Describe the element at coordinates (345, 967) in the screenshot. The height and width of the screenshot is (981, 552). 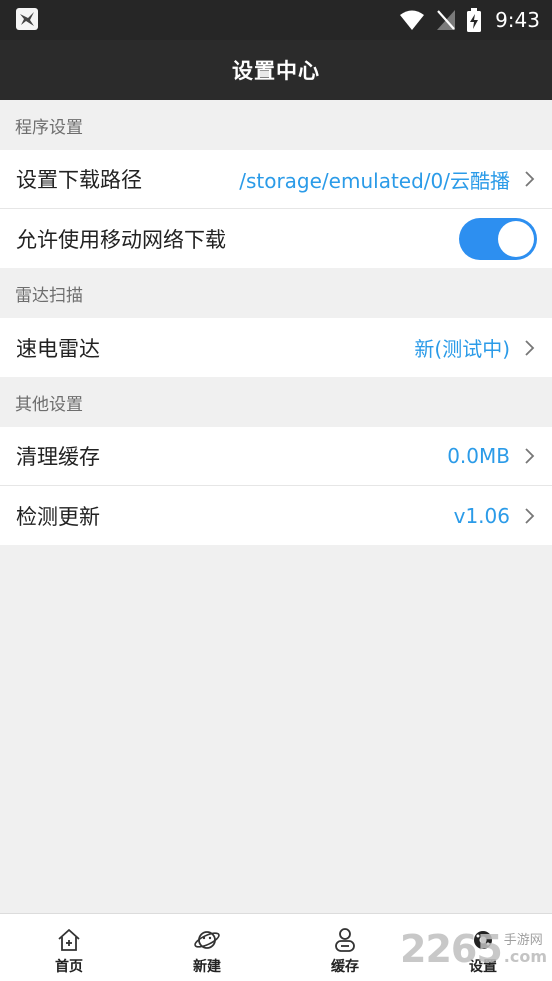
I see `nav-label-cache: 缓存` at that location.